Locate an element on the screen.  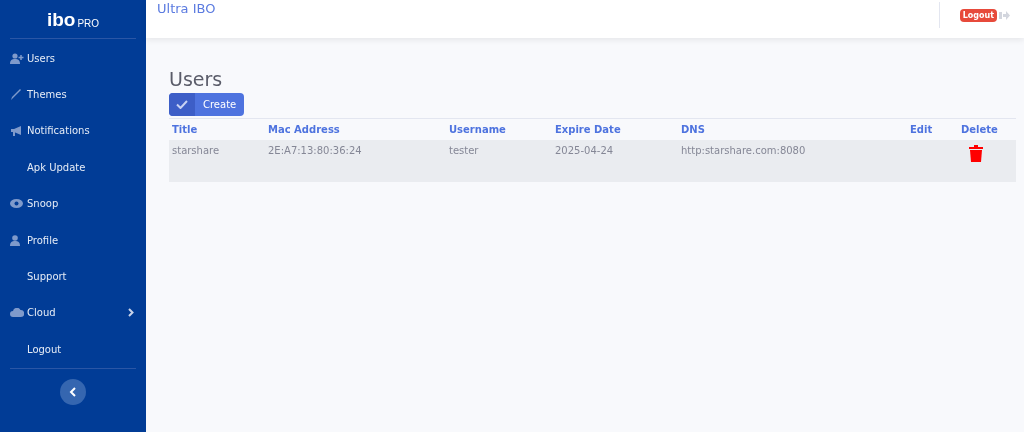
sidebar-item: Support is located at coordinates (73, 276).